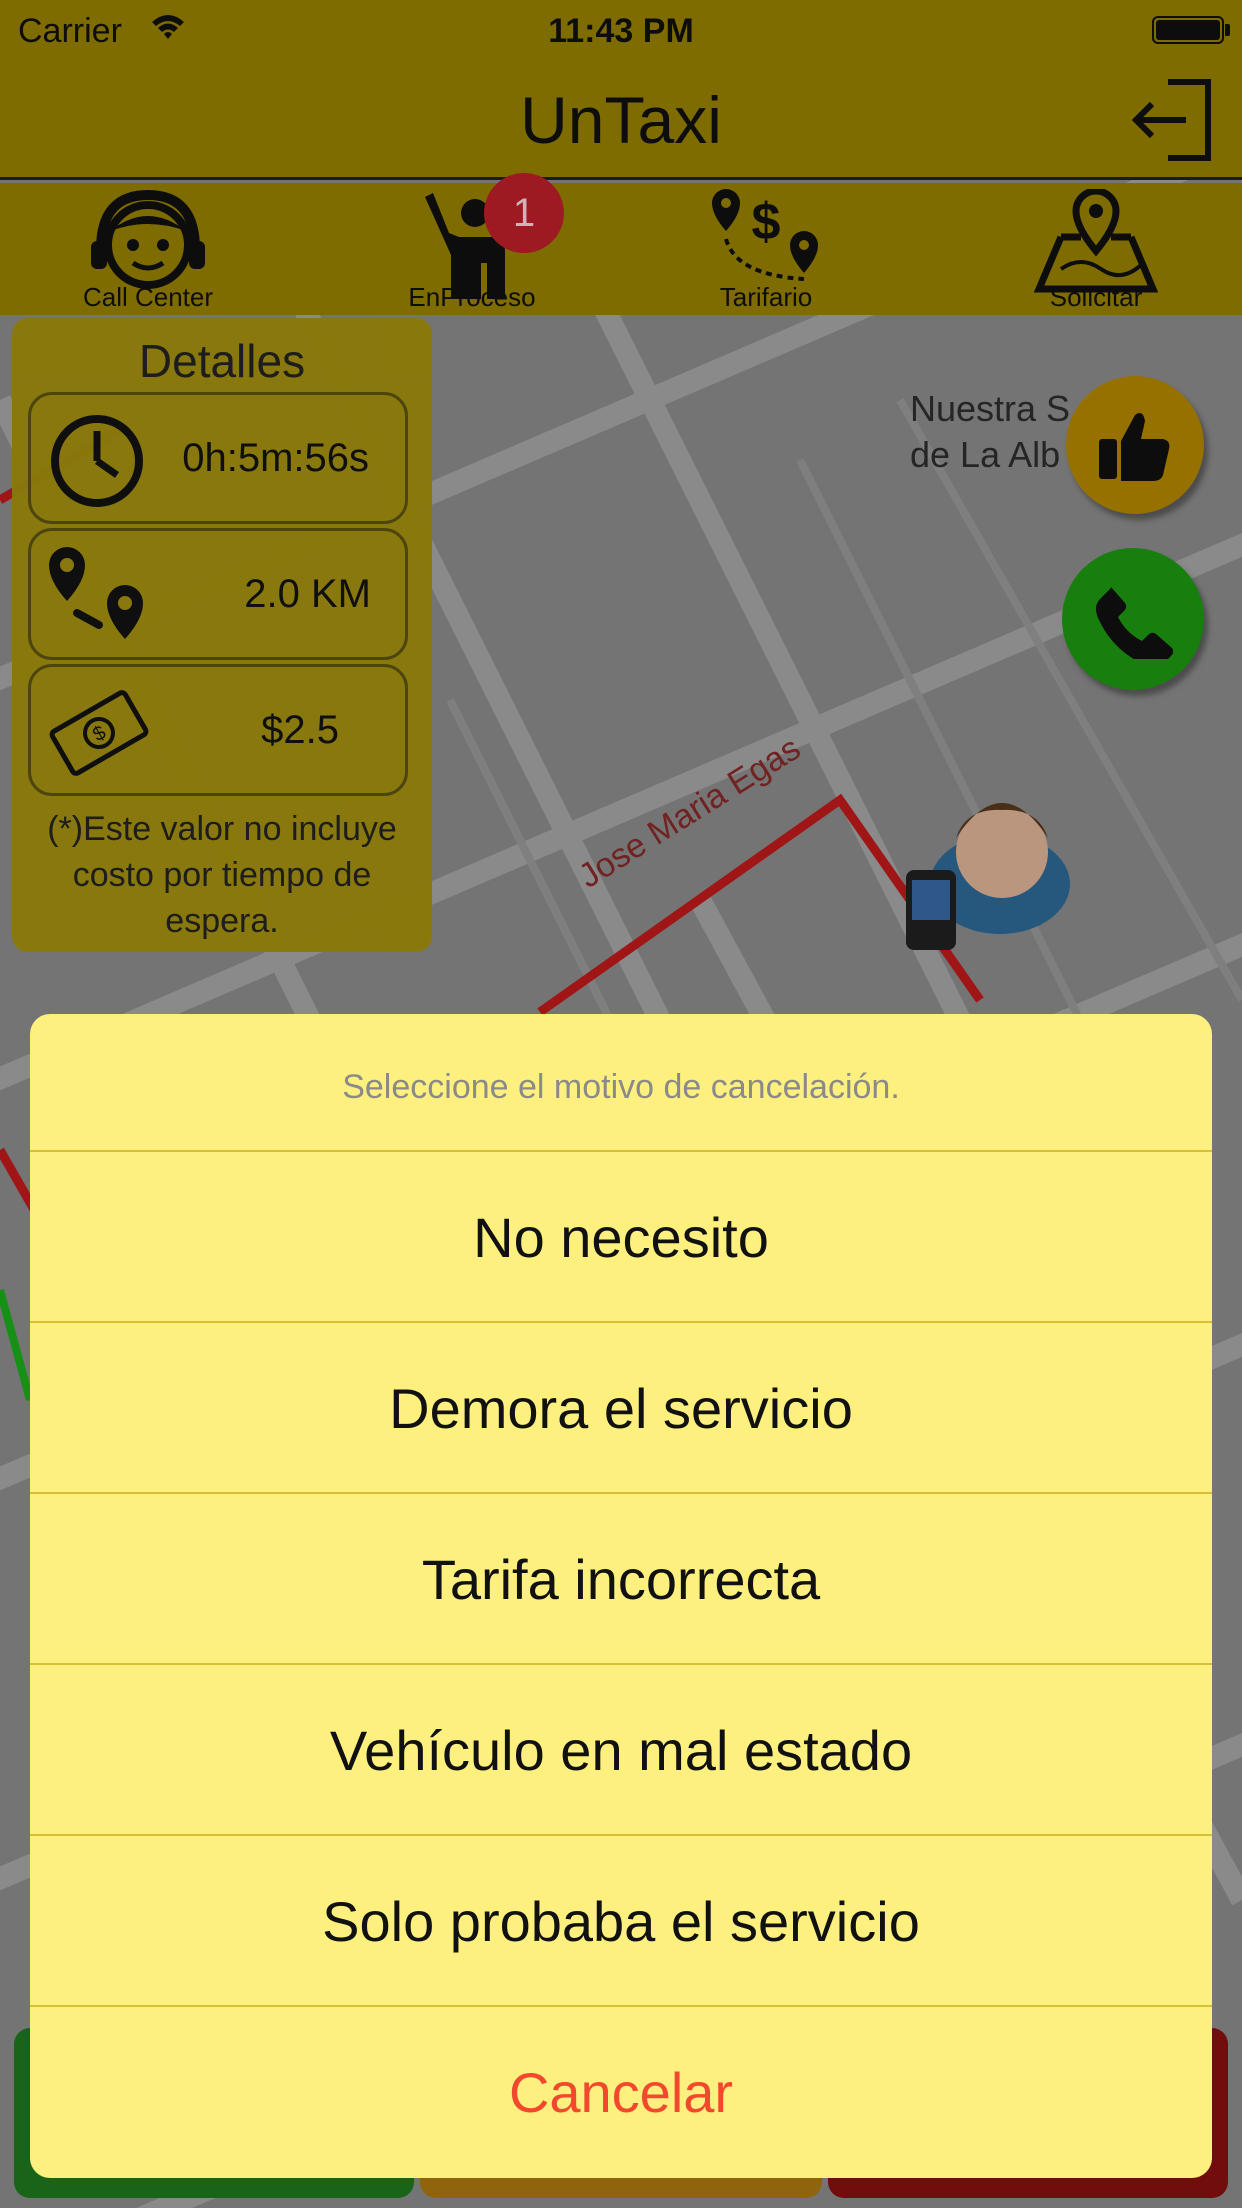  Describe the element at coordinates (621, 1921) in the screenshot. I see `option-solo-probaba: Solo probaba el servicio` at that location.